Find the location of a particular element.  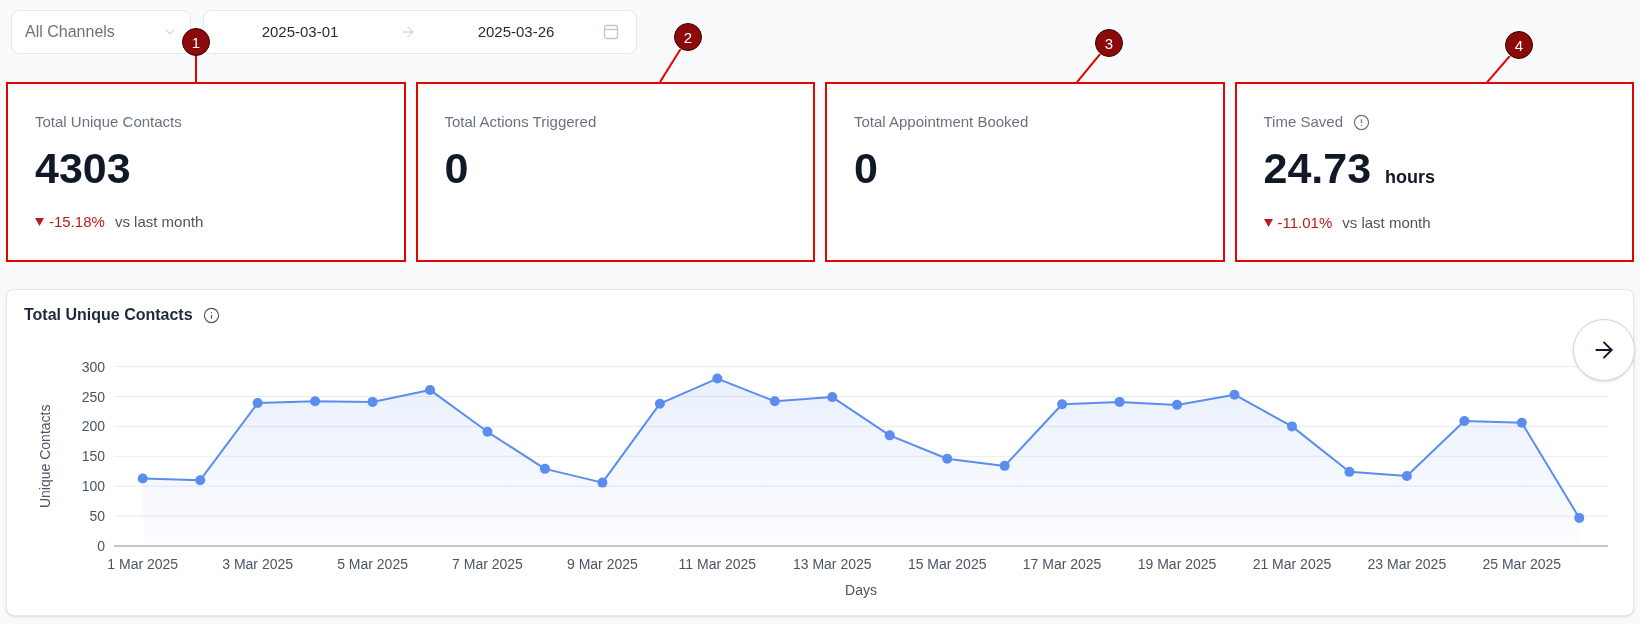

number-badge: 3 is located at coordinates (1109, 43).